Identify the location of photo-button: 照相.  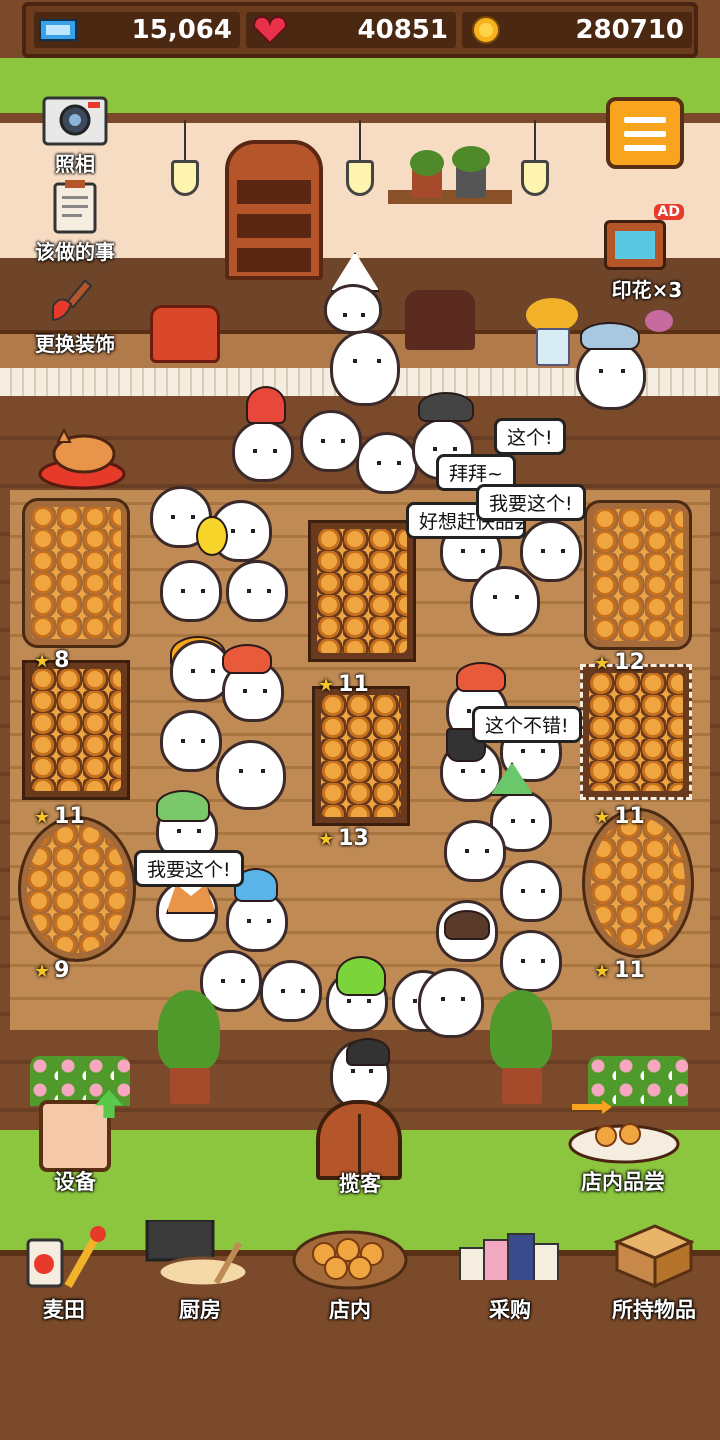
(75, 134).